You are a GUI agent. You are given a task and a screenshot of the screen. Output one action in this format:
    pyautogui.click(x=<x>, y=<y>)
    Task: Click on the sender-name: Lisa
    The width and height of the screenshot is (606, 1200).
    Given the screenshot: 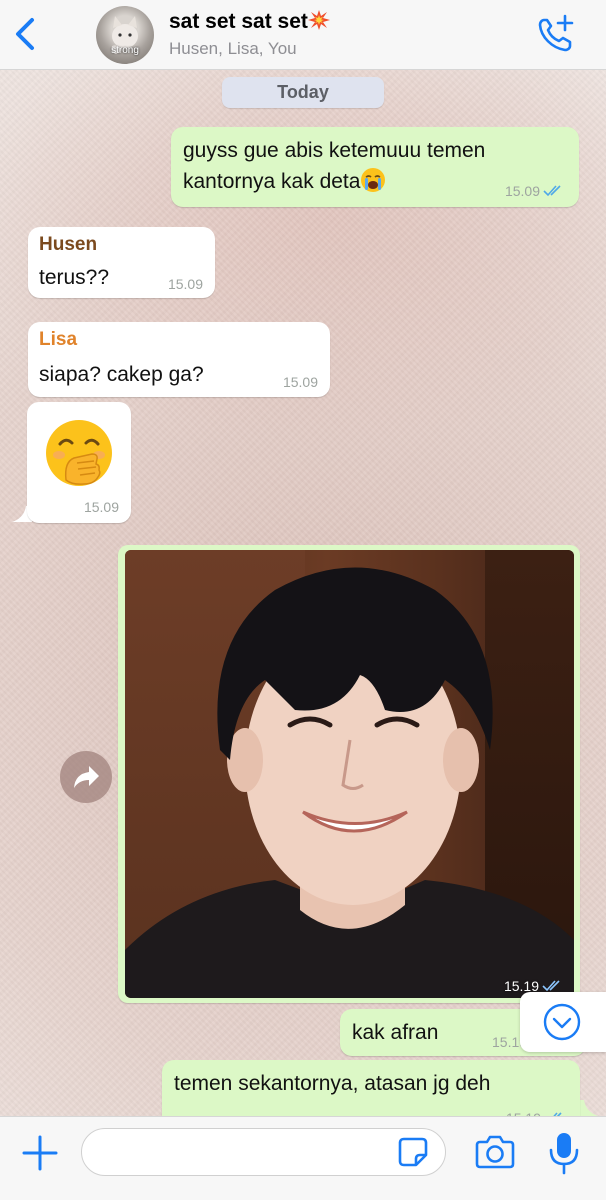 What is the action you would take?
    pyautogui.click(x=58, y=339)
    